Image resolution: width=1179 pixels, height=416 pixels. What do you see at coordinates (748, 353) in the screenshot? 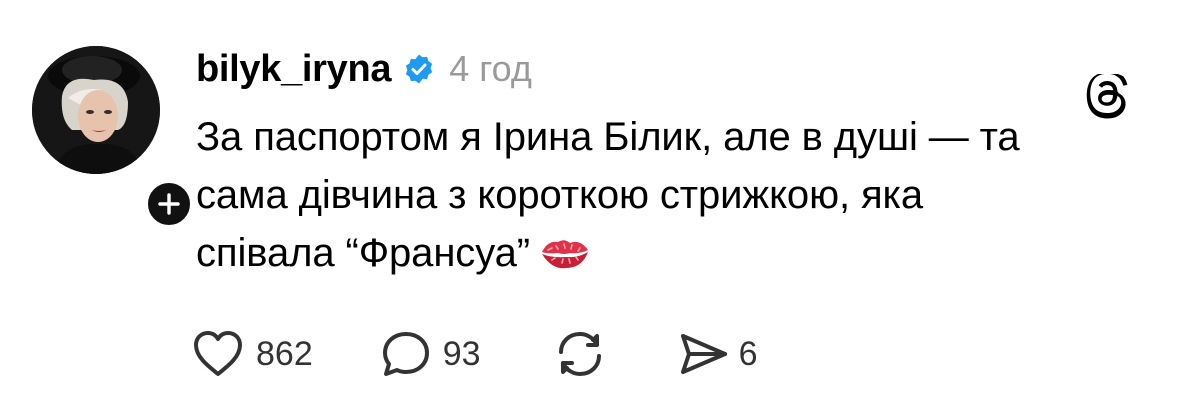
I see `share-count: 6` at bounding box center [748, 353].